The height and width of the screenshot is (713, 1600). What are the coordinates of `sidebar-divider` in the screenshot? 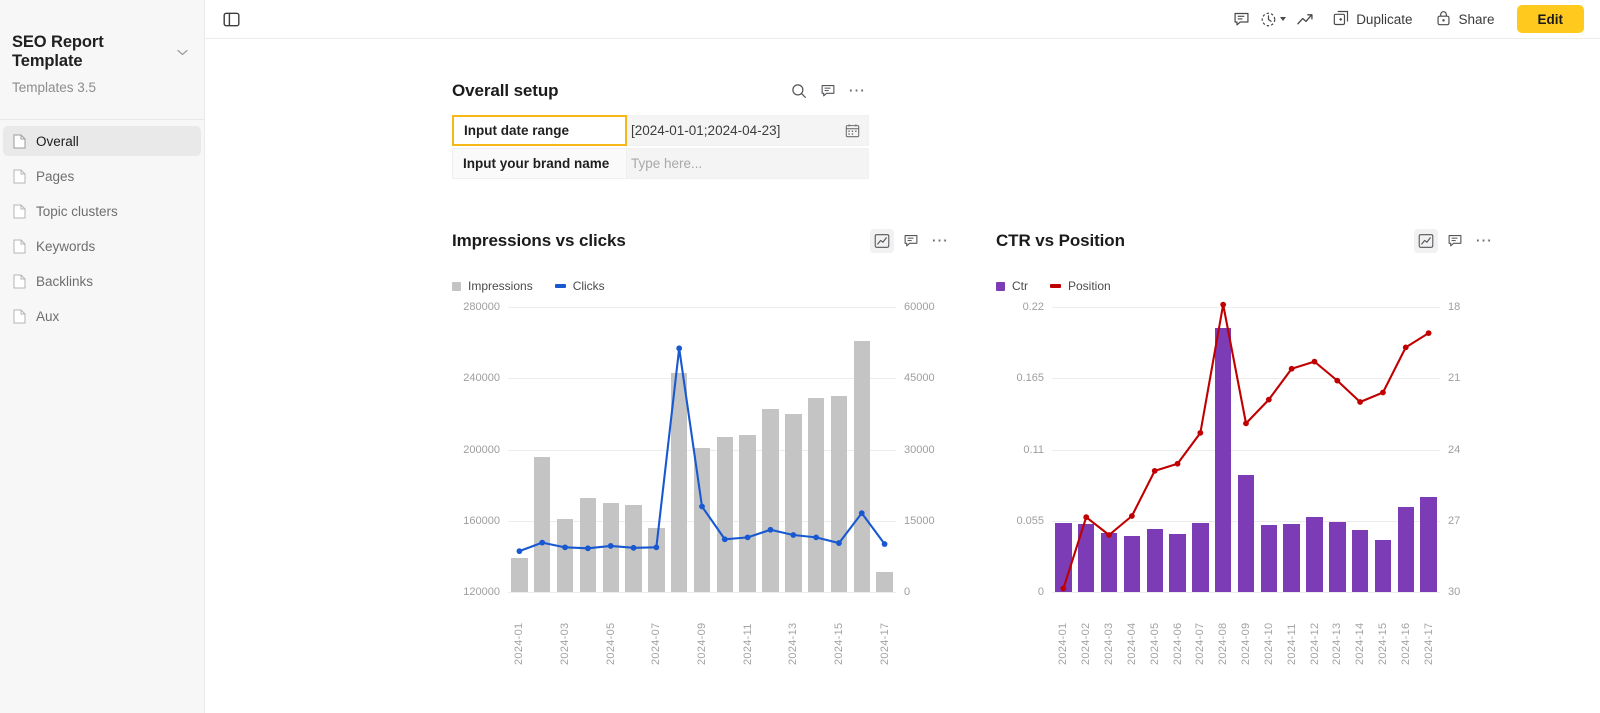 It's located at (102, 119).